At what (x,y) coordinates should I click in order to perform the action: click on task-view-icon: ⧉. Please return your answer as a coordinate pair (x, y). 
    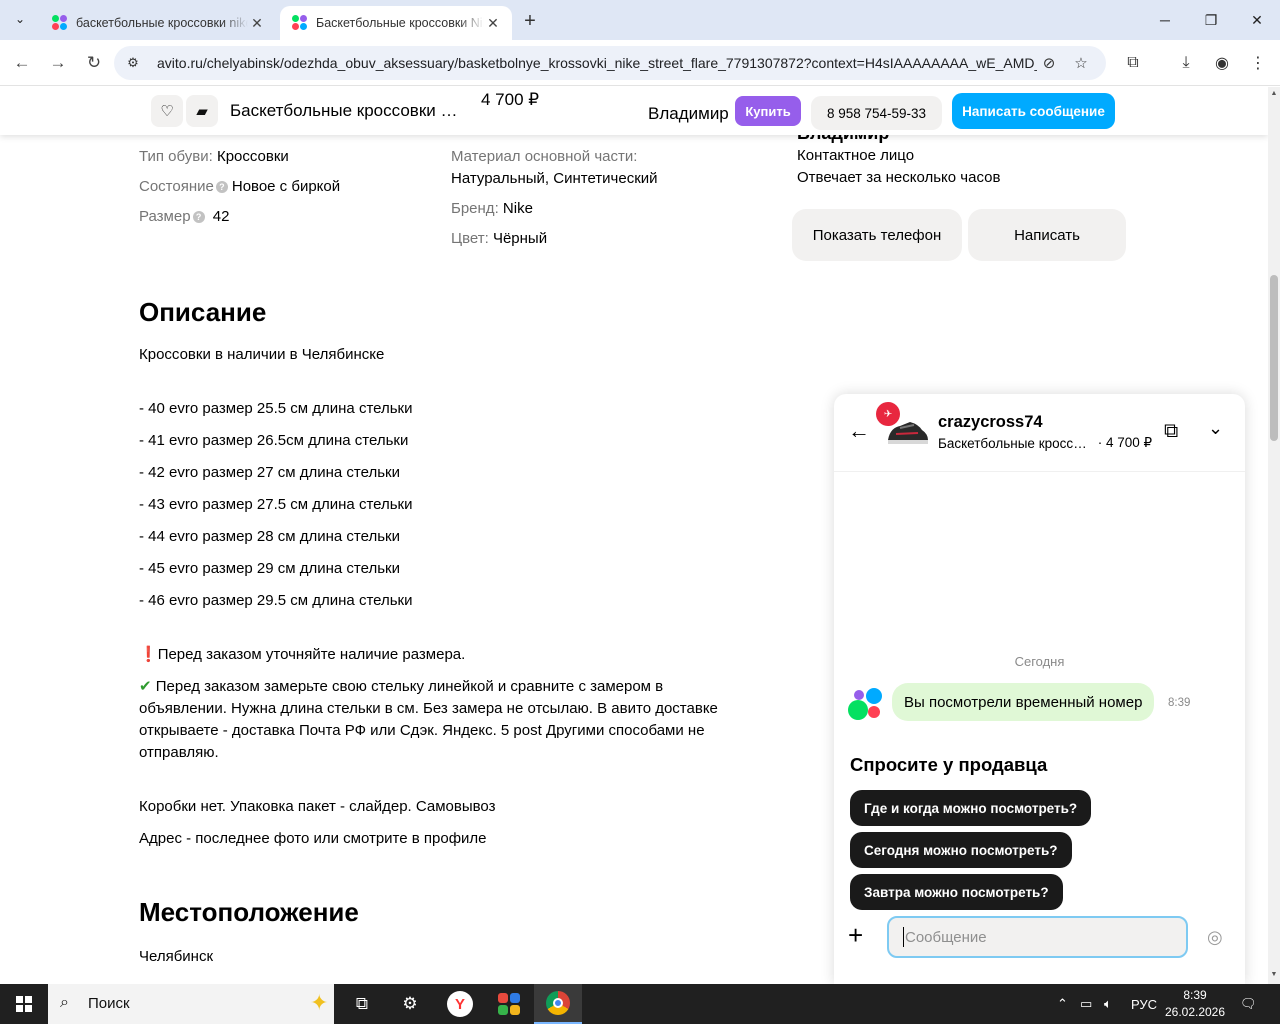
    Looking at the image, I should click on (362, 1004).